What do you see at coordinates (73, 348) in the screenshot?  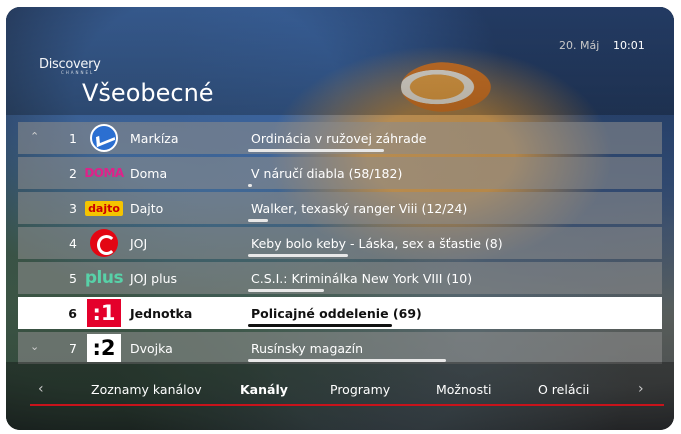 I see `channel-number: 7` at bounding box center [73, 348].